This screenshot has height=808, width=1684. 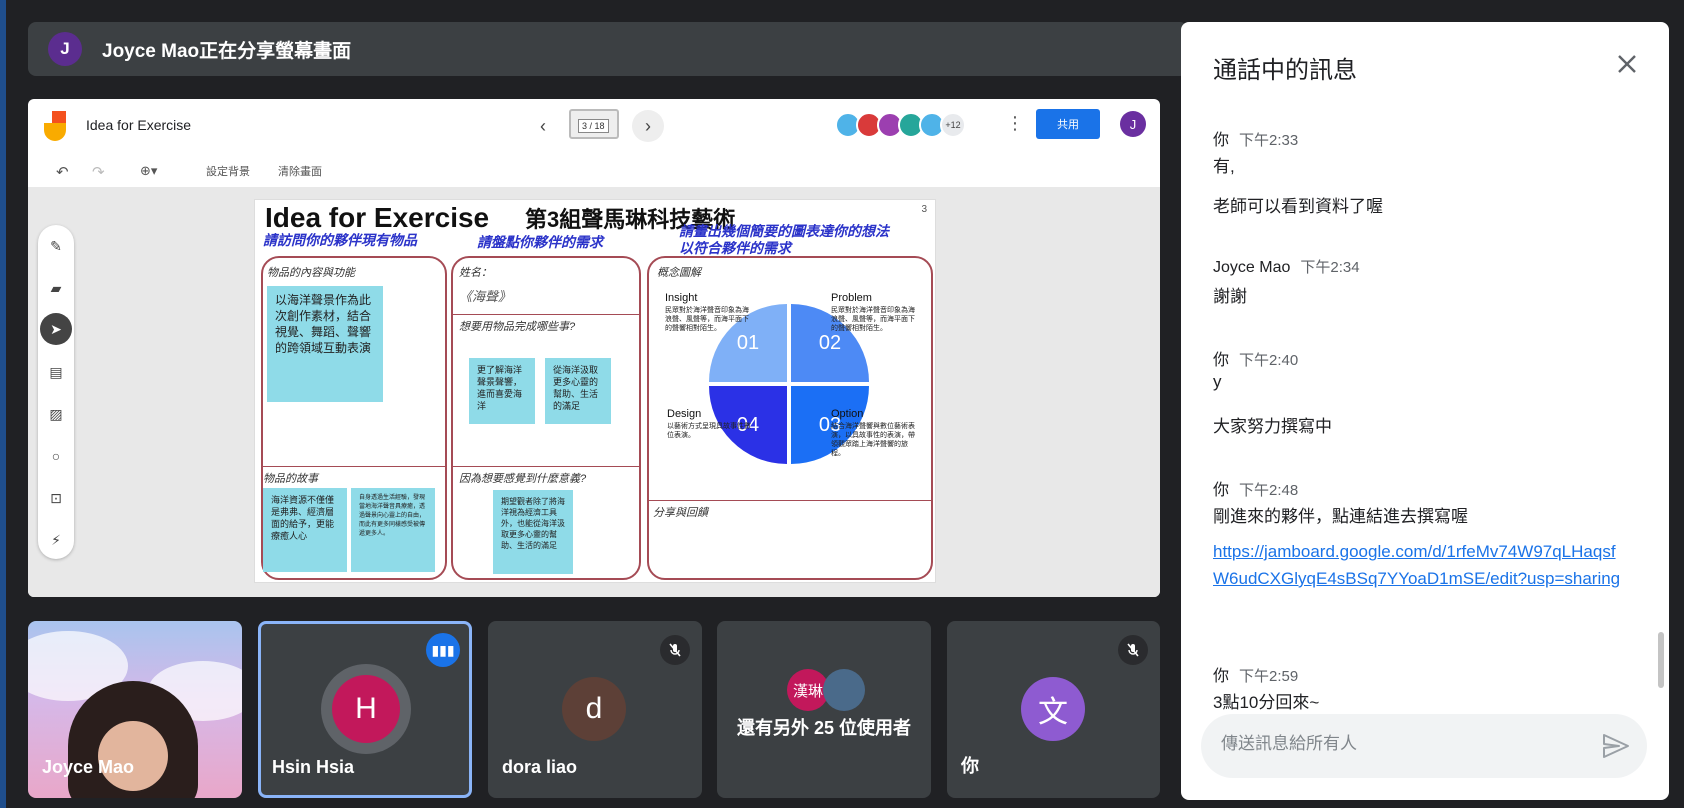 I want to click on heading-items: 請訪問你的夥伴現有物品, so click(x=340, y=240).